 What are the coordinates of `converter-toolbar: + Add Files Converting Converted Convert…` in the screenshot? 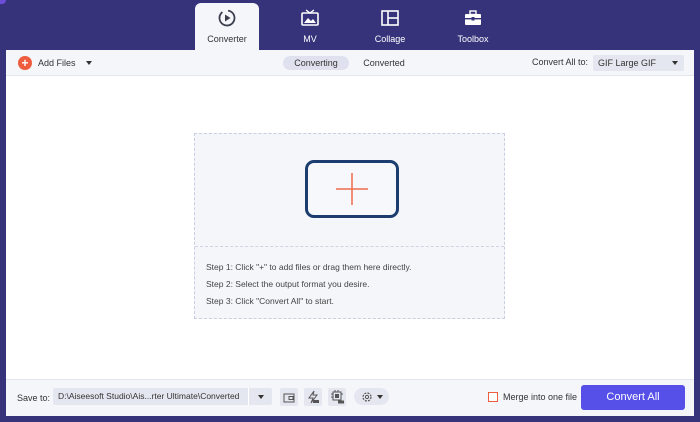 It's located at (350, 63).